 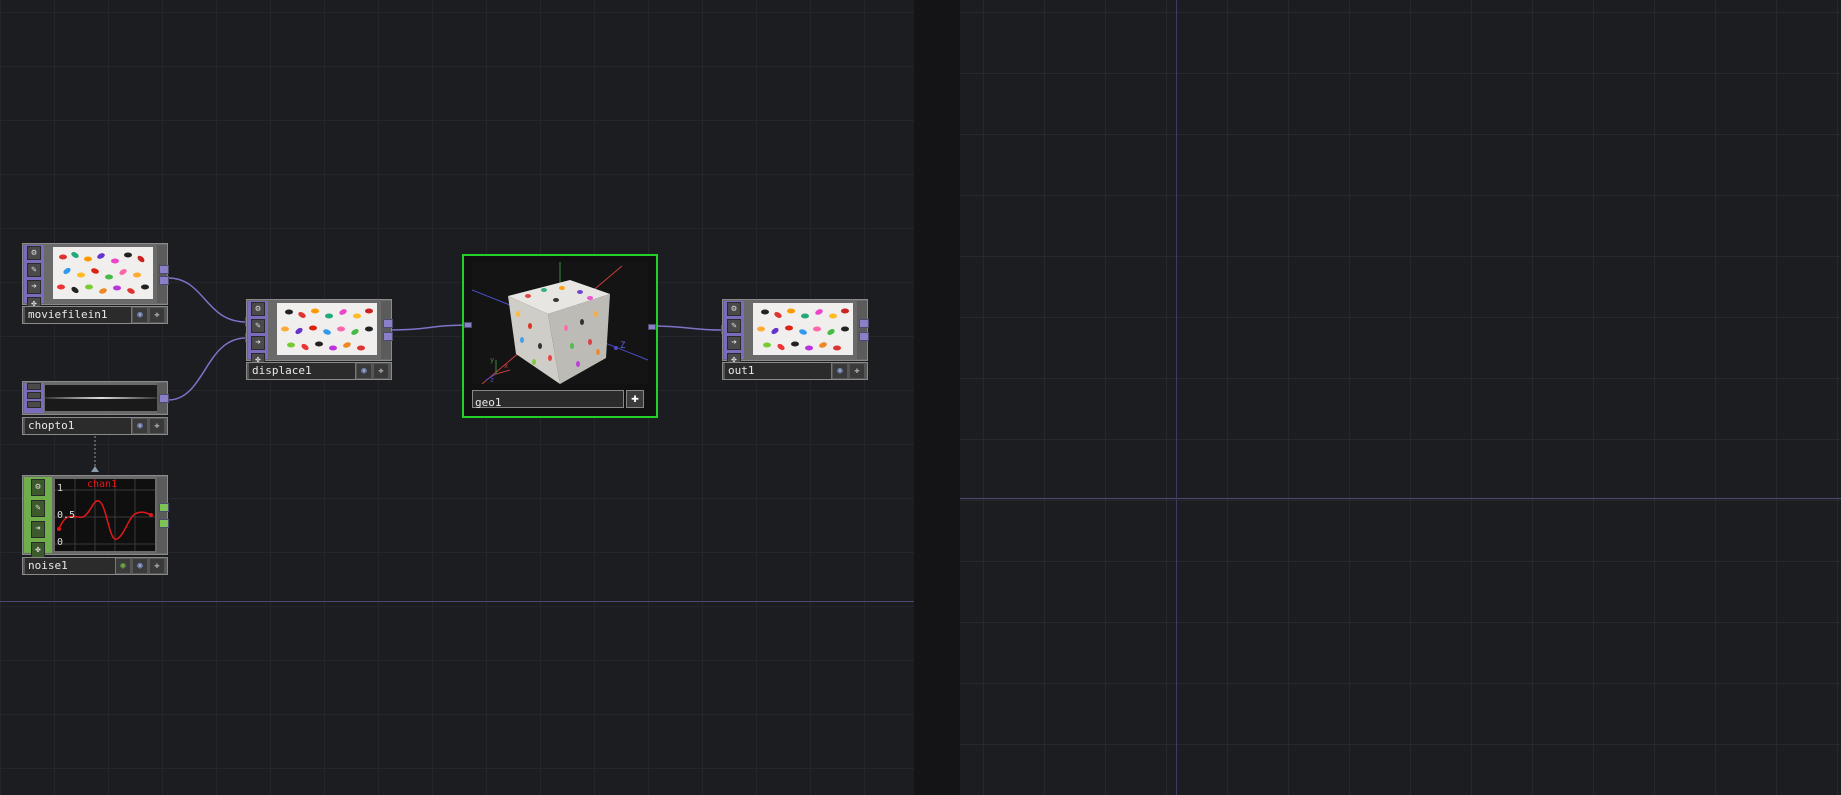 I want to click on channel-label: chan1, so click(x=102, y=484).